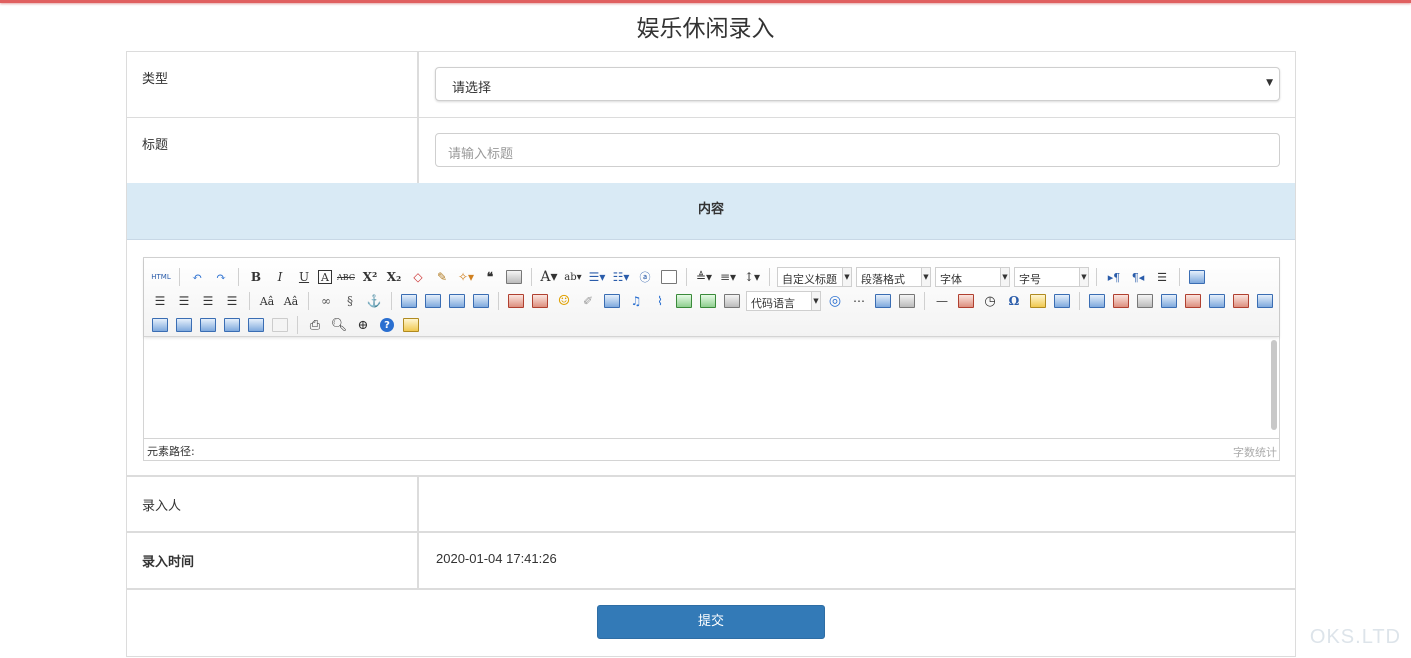  I want to click on code-language-select: 代码语言 ▼, so click(783, 301).